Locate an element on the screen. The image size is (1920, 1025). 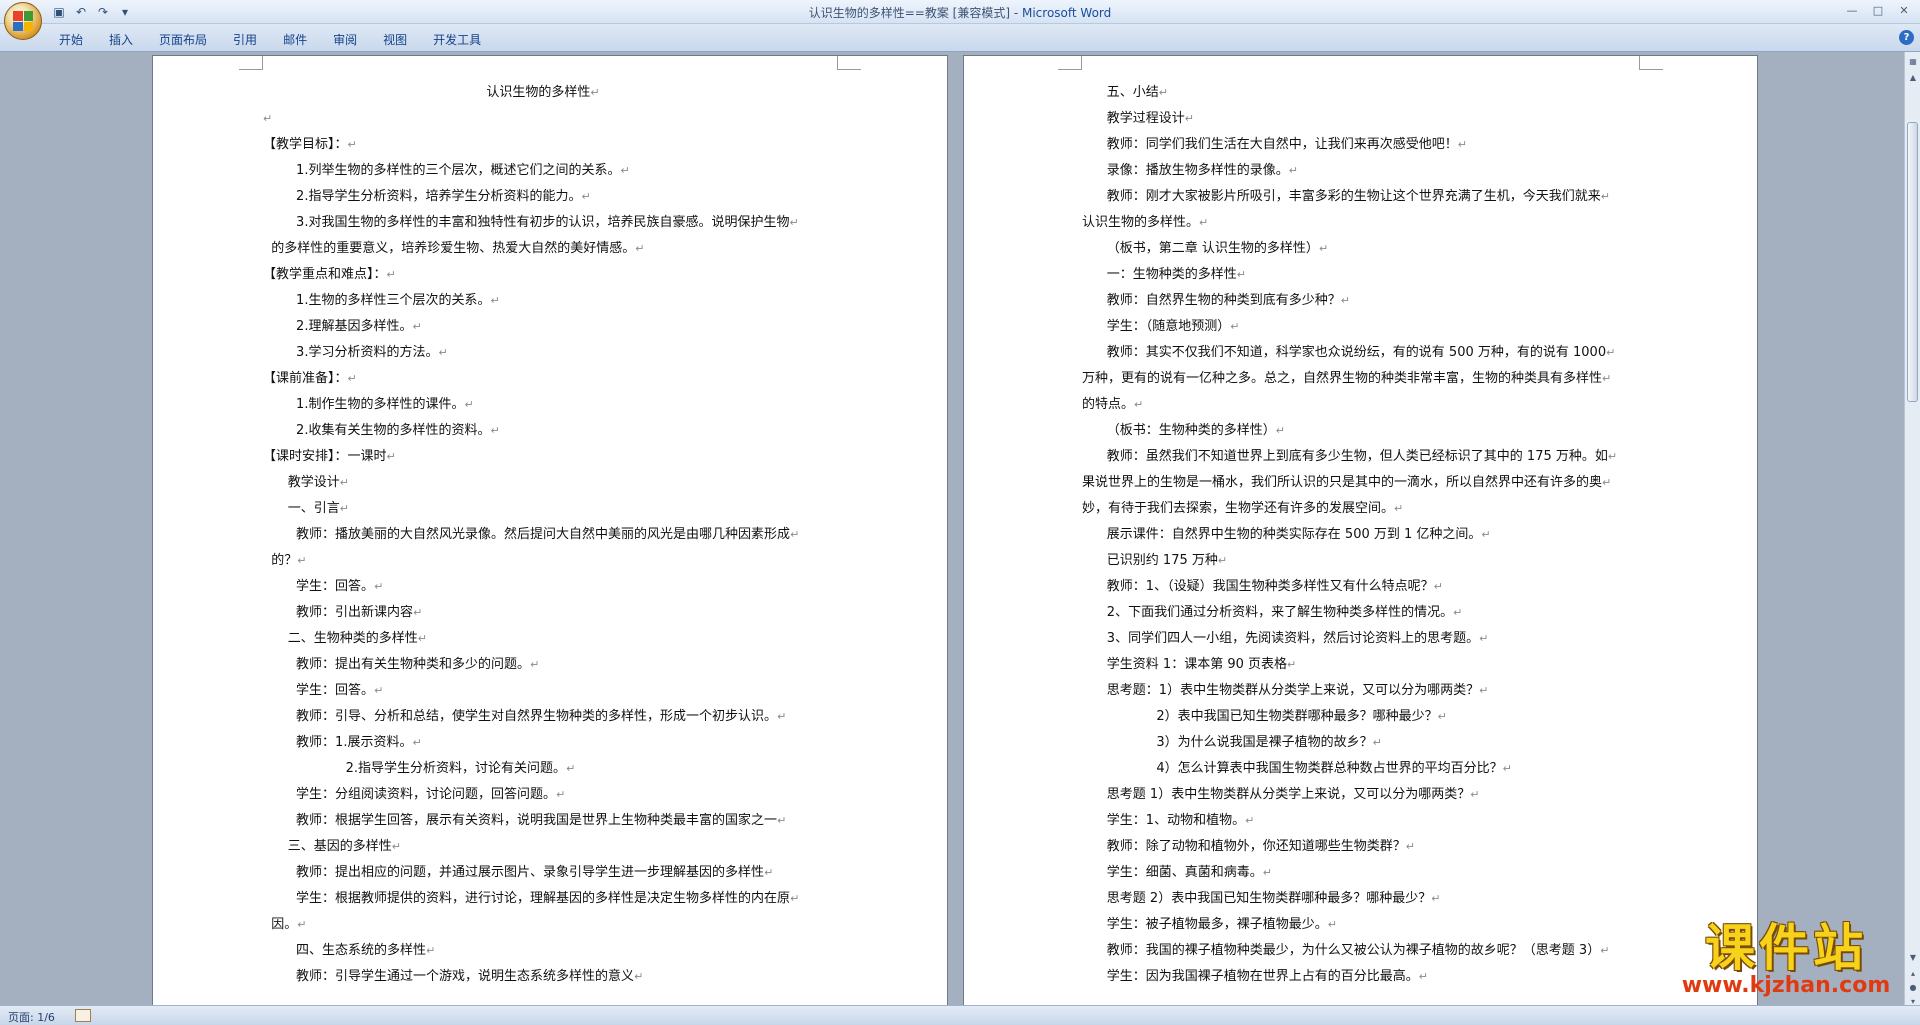
paragraph-text: 思考题 2）表中我国已知生物类群哪种最多？哪种最少？ is located at coordinates (1257, 898).